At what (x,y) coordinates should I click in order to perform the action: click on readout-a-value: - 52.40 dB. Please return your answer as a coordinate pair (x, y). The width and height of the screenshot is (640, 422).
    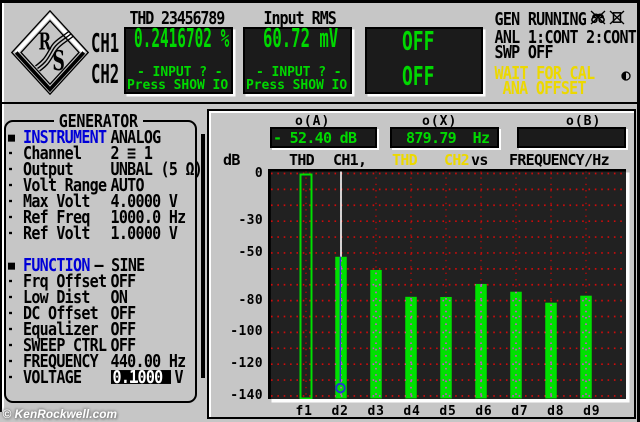
    Looking at the image, I should click on (315, 138).